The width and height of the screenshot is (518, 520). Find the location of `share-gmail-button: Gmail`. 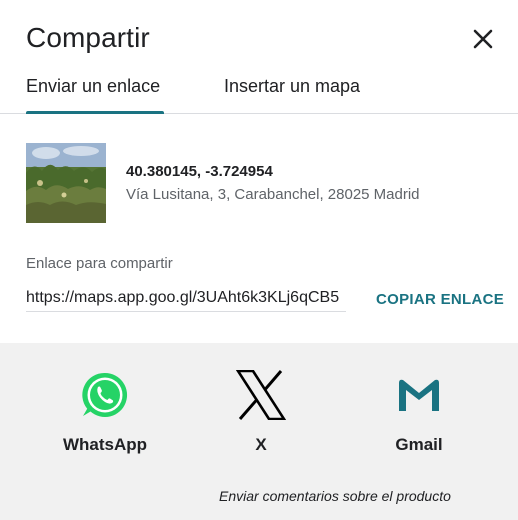

share-gmail-button: Gmail is located at coordinates (419, 415).